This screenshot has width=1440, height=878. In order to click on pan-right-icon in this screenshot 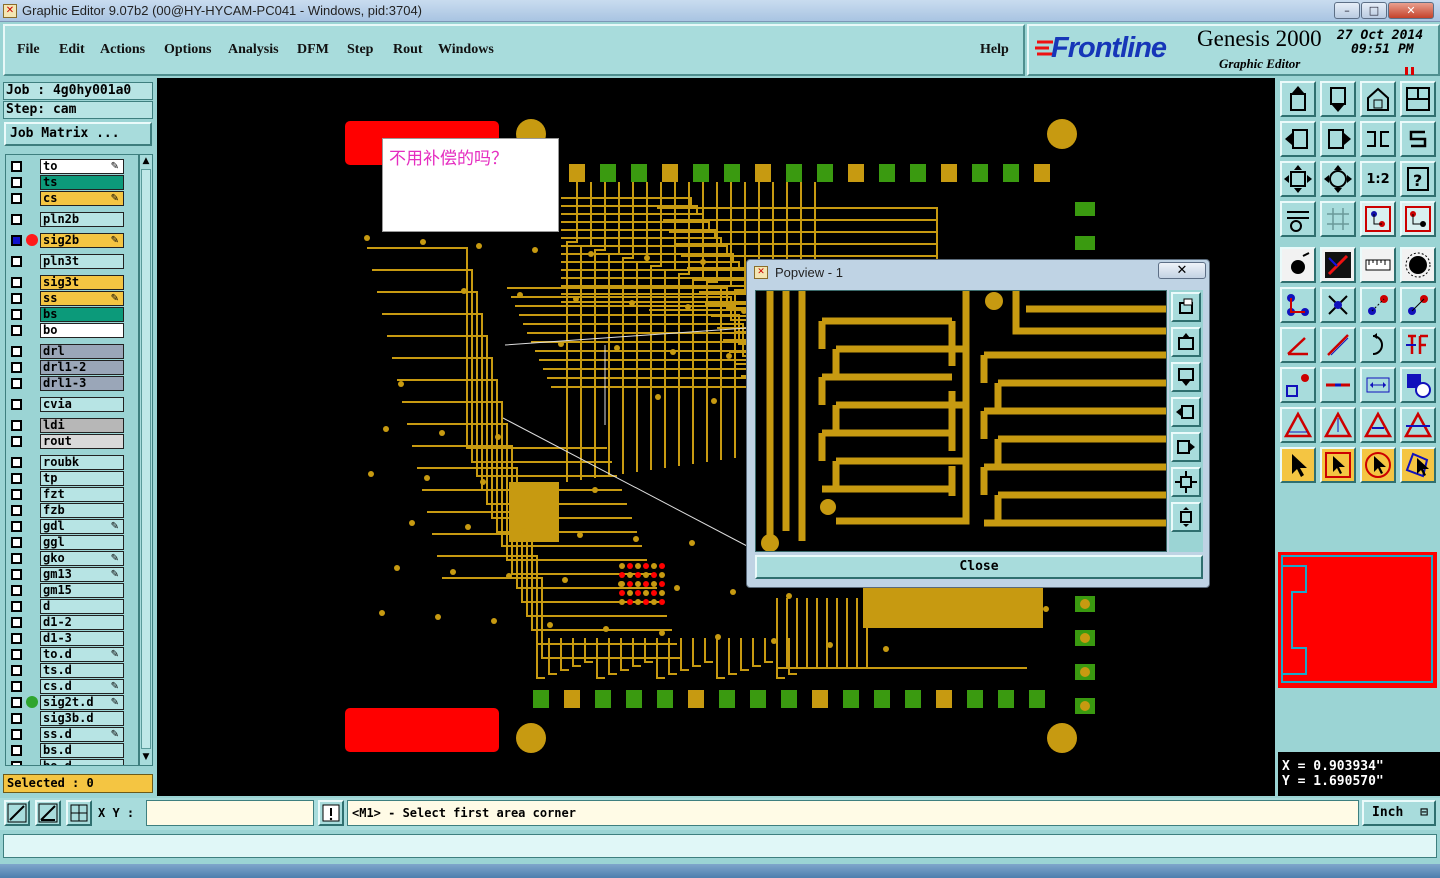, I will do `click(1338, 139)`.